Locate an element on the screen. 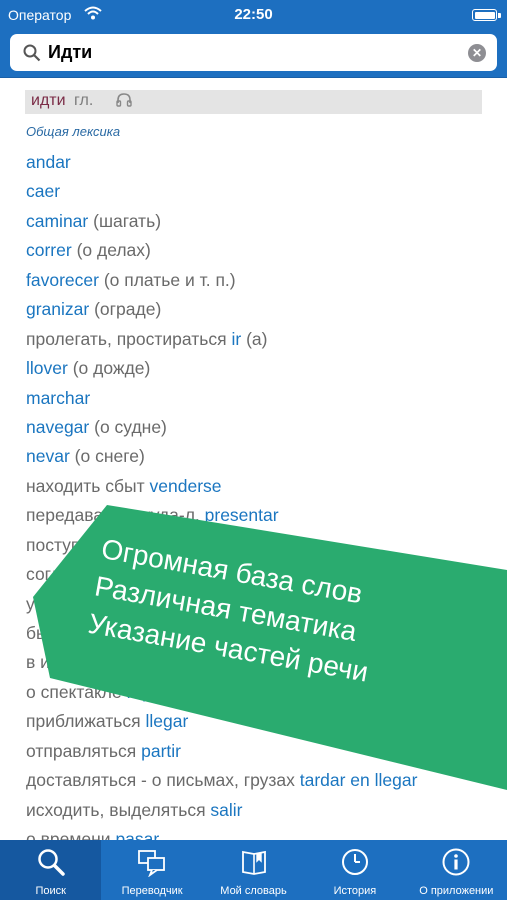 The image size is (507, 900). russian-note: (о делах) is located at coordinates (111, 250).